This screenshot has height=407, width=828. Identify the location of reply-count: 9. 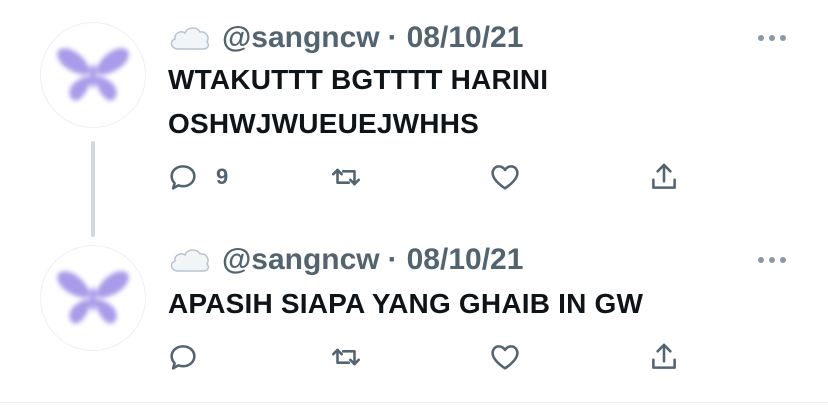
(222, 176).